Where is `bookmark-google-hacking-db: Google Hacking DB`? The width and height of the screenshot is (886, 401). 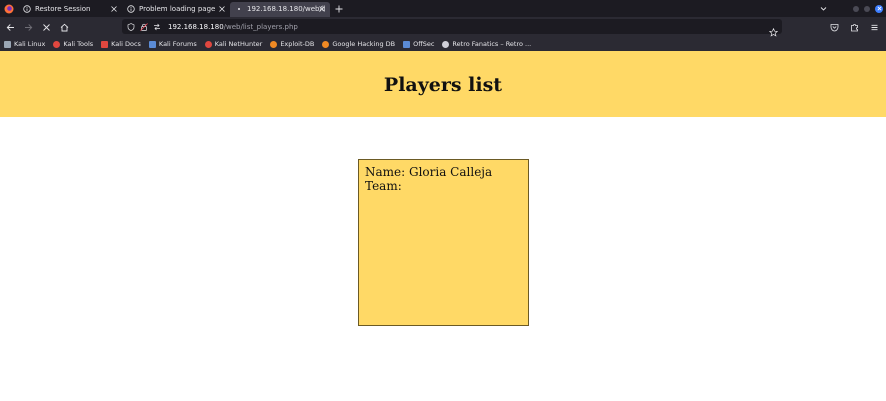 bookmark-google-hacking-db: Google Hacking DB is located at coordinates (358, 44).